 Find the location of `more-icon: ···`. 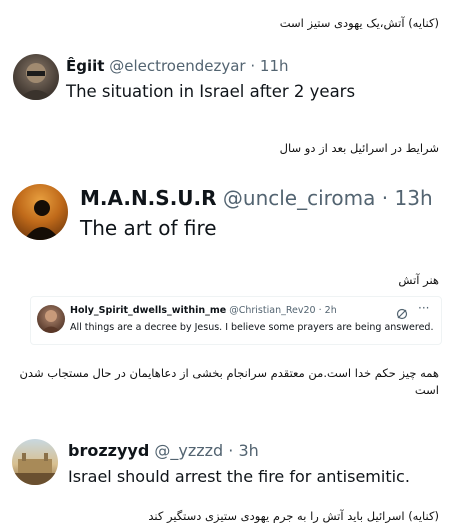

more-icon: ··· is located at coordinates (423, 308).